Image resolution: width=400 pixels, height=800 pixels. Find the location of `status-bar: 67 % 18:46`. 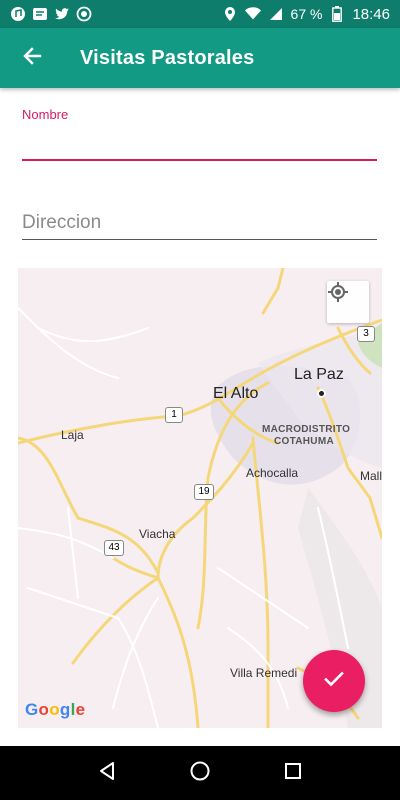

status-bar: 67 % 18:46 is located at coordinates (200, 14).